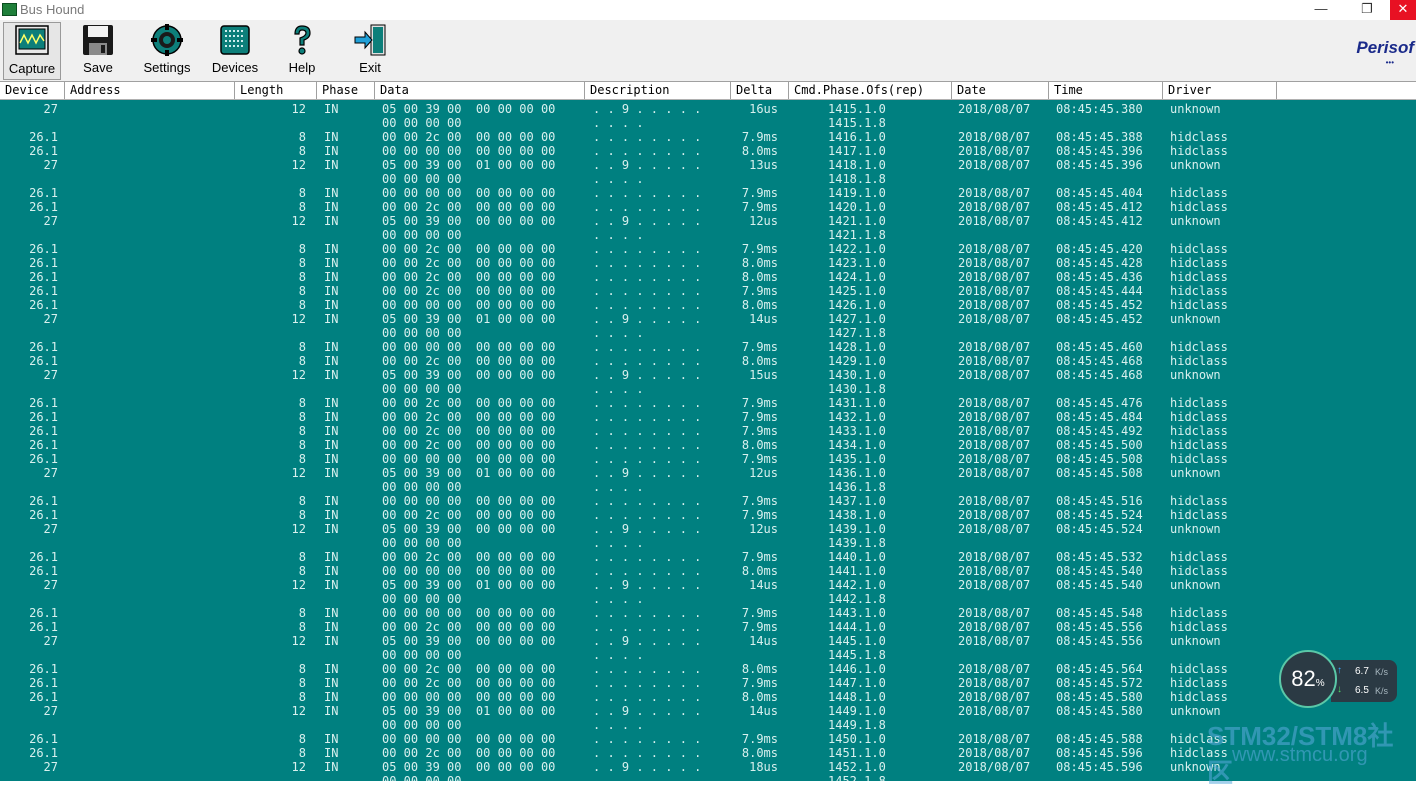 Image resolution: width=1416 pixels, height=790 pixels. Describe the element at coordinates (708, 725) in the screenshot. I see `table-row: 00 00 00 00 . . . . 1449.1.8` at that location.